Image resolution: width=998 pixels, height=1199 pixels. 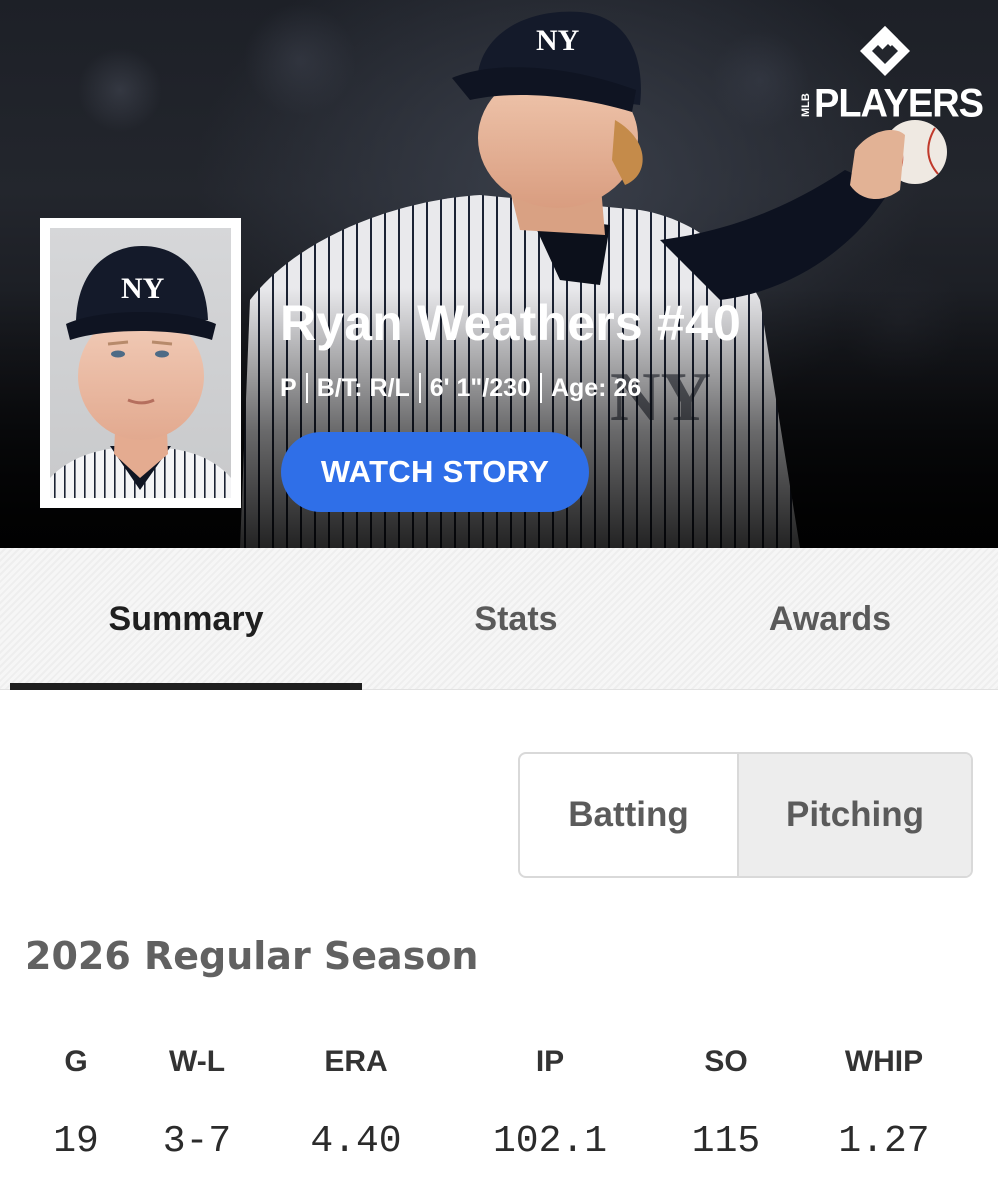 I want to click on diamond-logo-icon, so click(x=885, y=51).